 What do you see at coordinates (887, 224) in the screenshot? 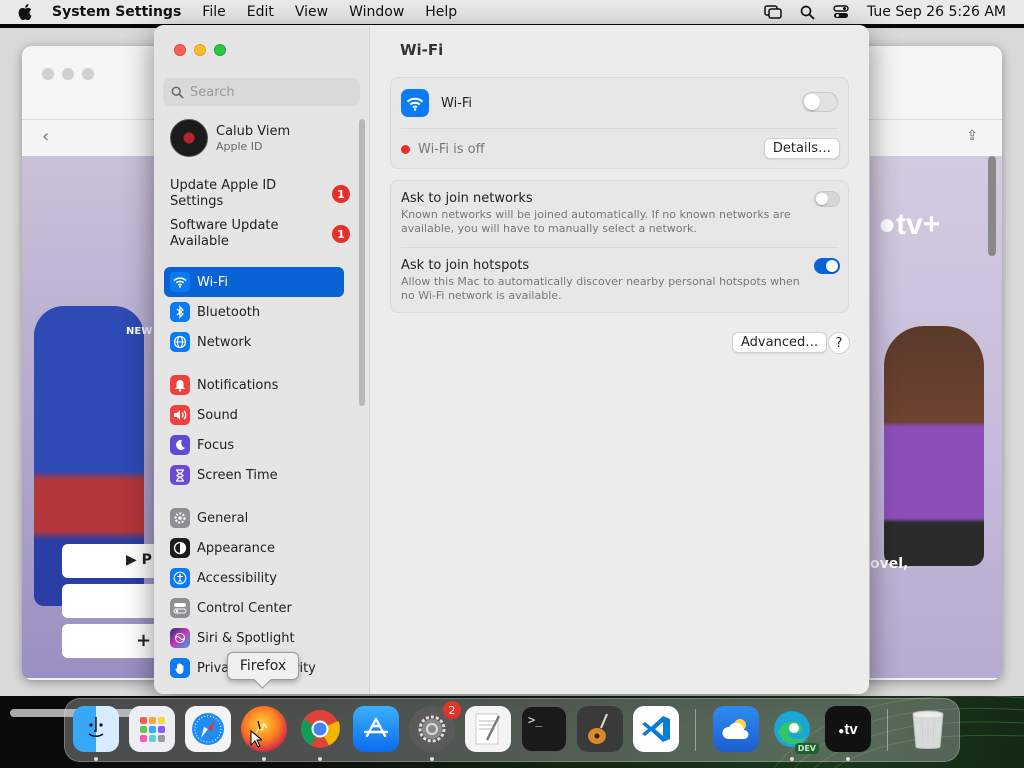
I see `apple-logo-icon: ●` at bounding box center [887, 224].